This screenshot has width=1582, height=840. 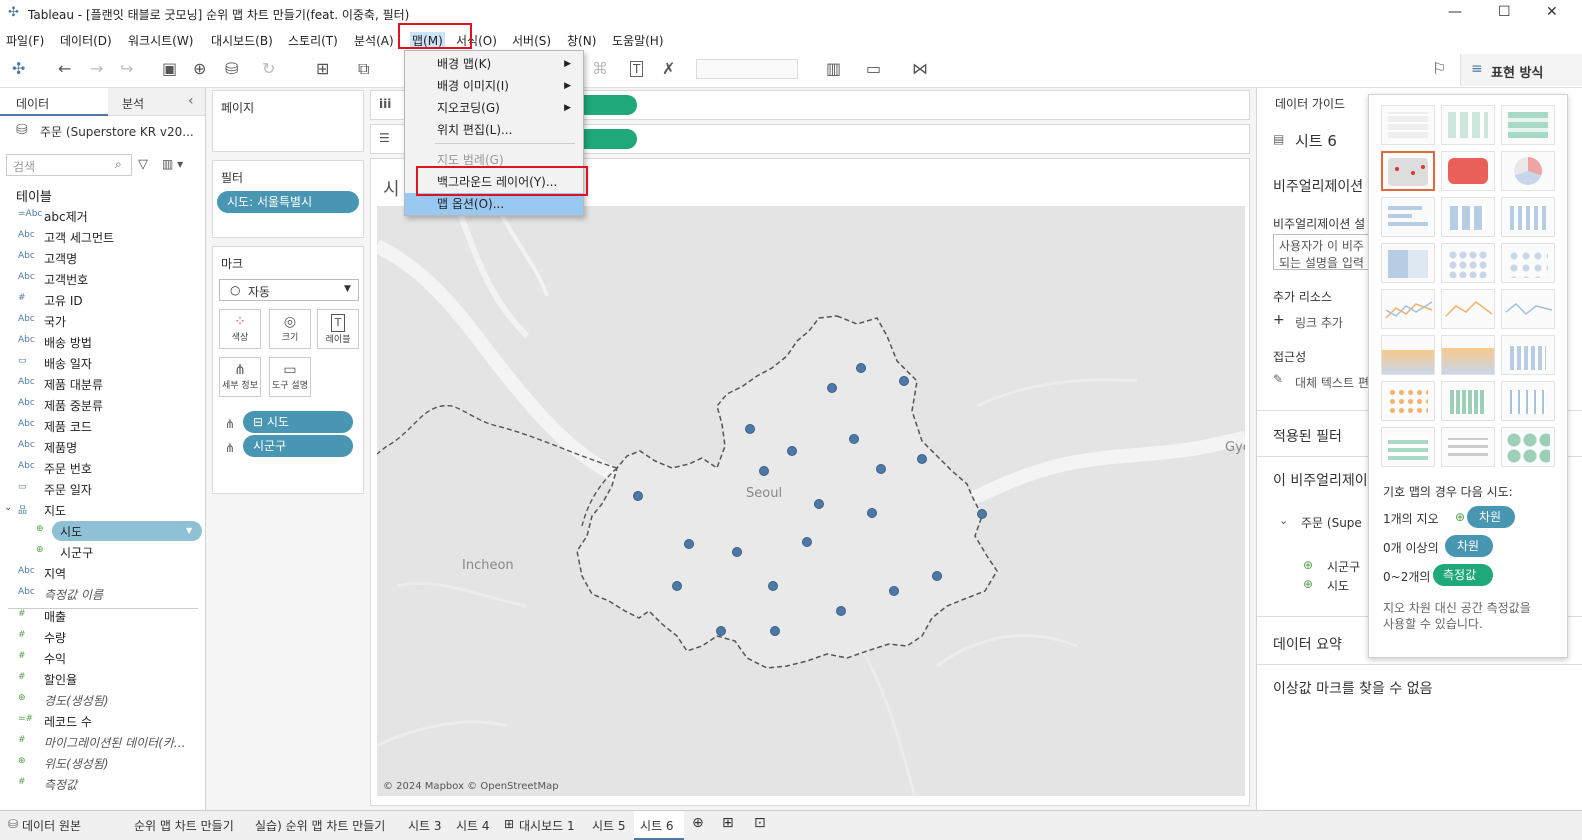 I want to click on new-worksheet-icon: ⊕, so click(x=698, y=823).